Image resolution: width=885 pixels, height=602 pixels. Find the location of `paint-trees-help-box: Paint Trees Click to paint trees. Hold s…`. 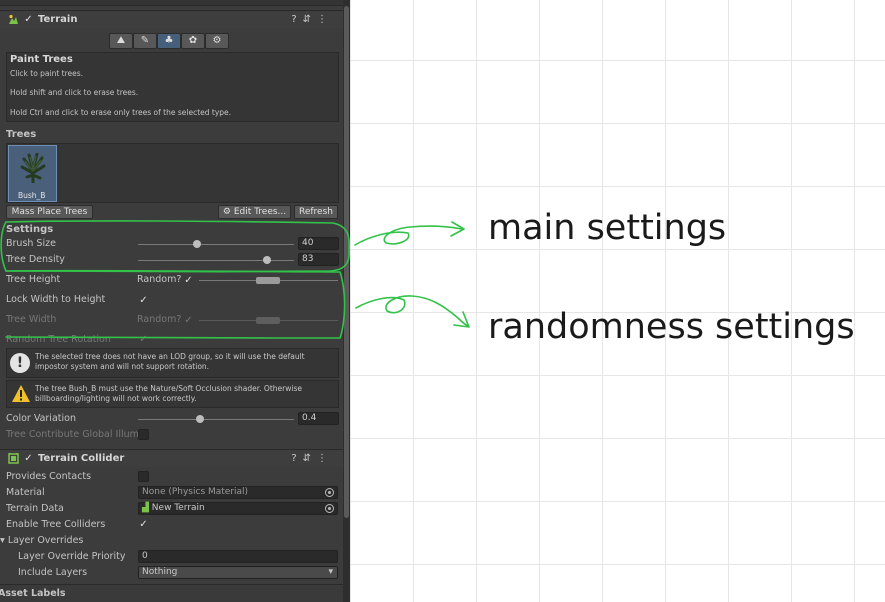

paint-trees-help-box: Paint Trees Click to paint trees. Hold s… is located at coordinates (172, 87).